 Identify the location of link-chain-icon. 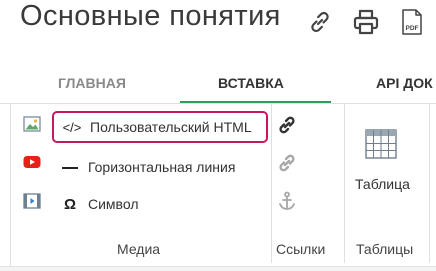
(287, 125).